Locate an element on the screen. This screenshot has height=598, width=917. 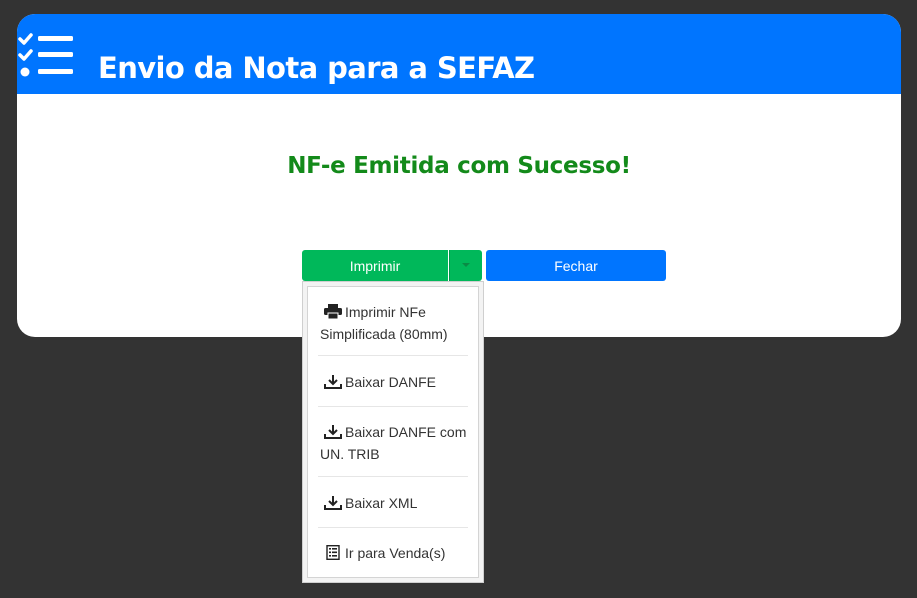
print-button: Imprimir is located at coordinates (375, 265).